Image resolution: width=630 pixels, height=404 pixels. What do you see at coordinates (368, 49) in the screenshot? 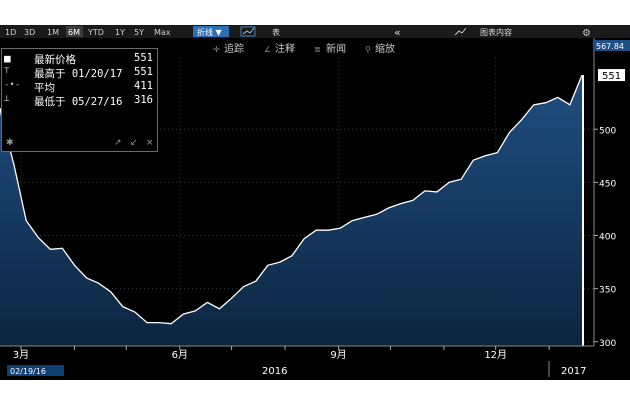
I see `zoom-icon: ⚲` at bounding box center [368, 49].